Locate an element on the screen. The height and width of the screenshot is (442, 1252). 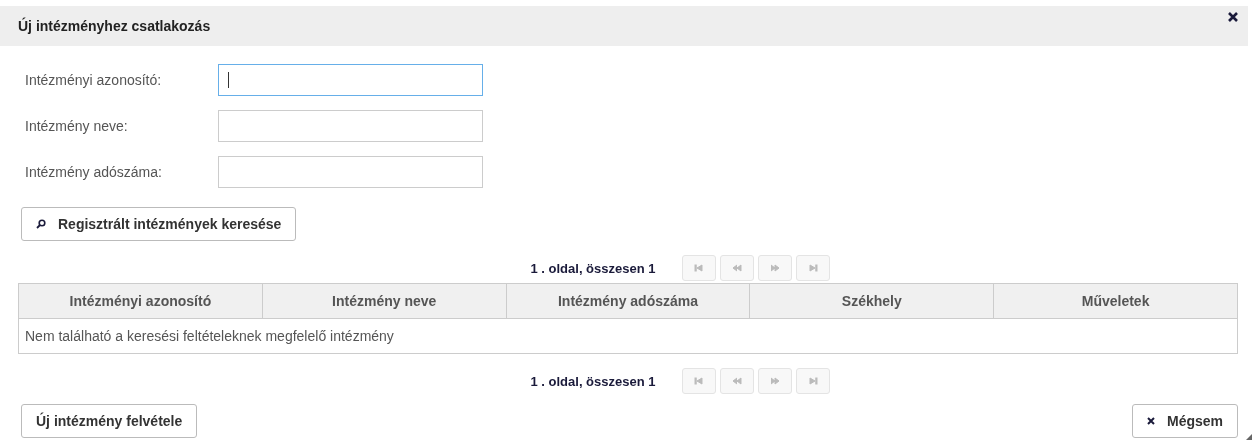
resize-grip-icon is located at coordinates (1249, 437).